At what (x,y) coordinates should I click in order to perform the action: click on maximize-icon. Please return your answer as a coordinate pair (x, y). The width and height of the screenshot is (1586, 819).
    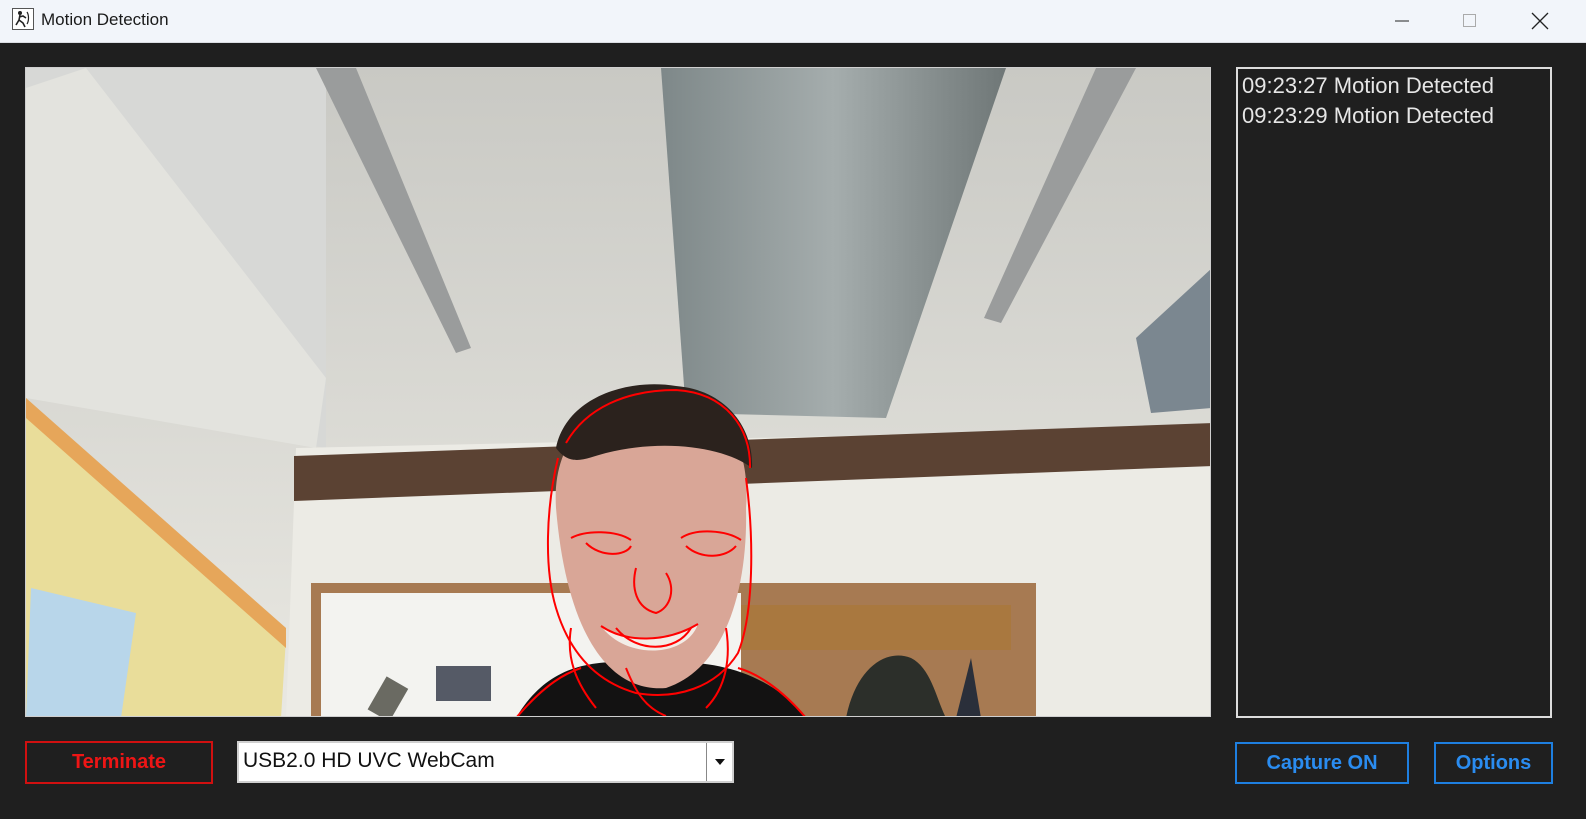
    Looking at the image, I should click on (1469, 20).